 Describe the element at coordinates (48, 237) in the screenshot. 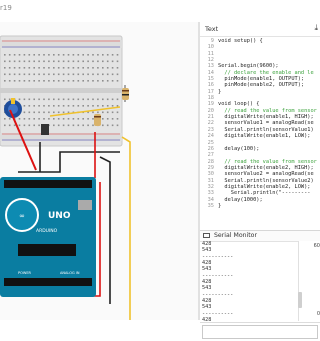

I see `arduino-uno-board: ∞ UNO ARDUINO POWER ANALOG IN` at that location.